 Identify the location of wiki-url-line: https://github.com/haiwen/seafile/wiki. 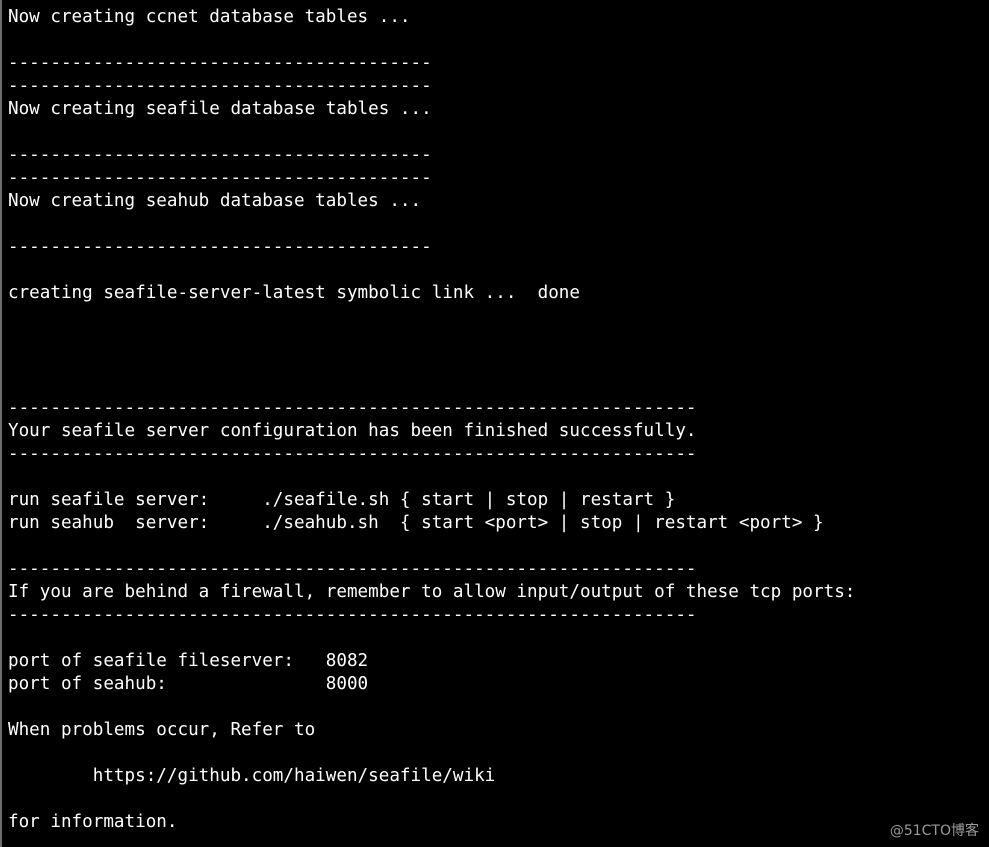
(498, 776).